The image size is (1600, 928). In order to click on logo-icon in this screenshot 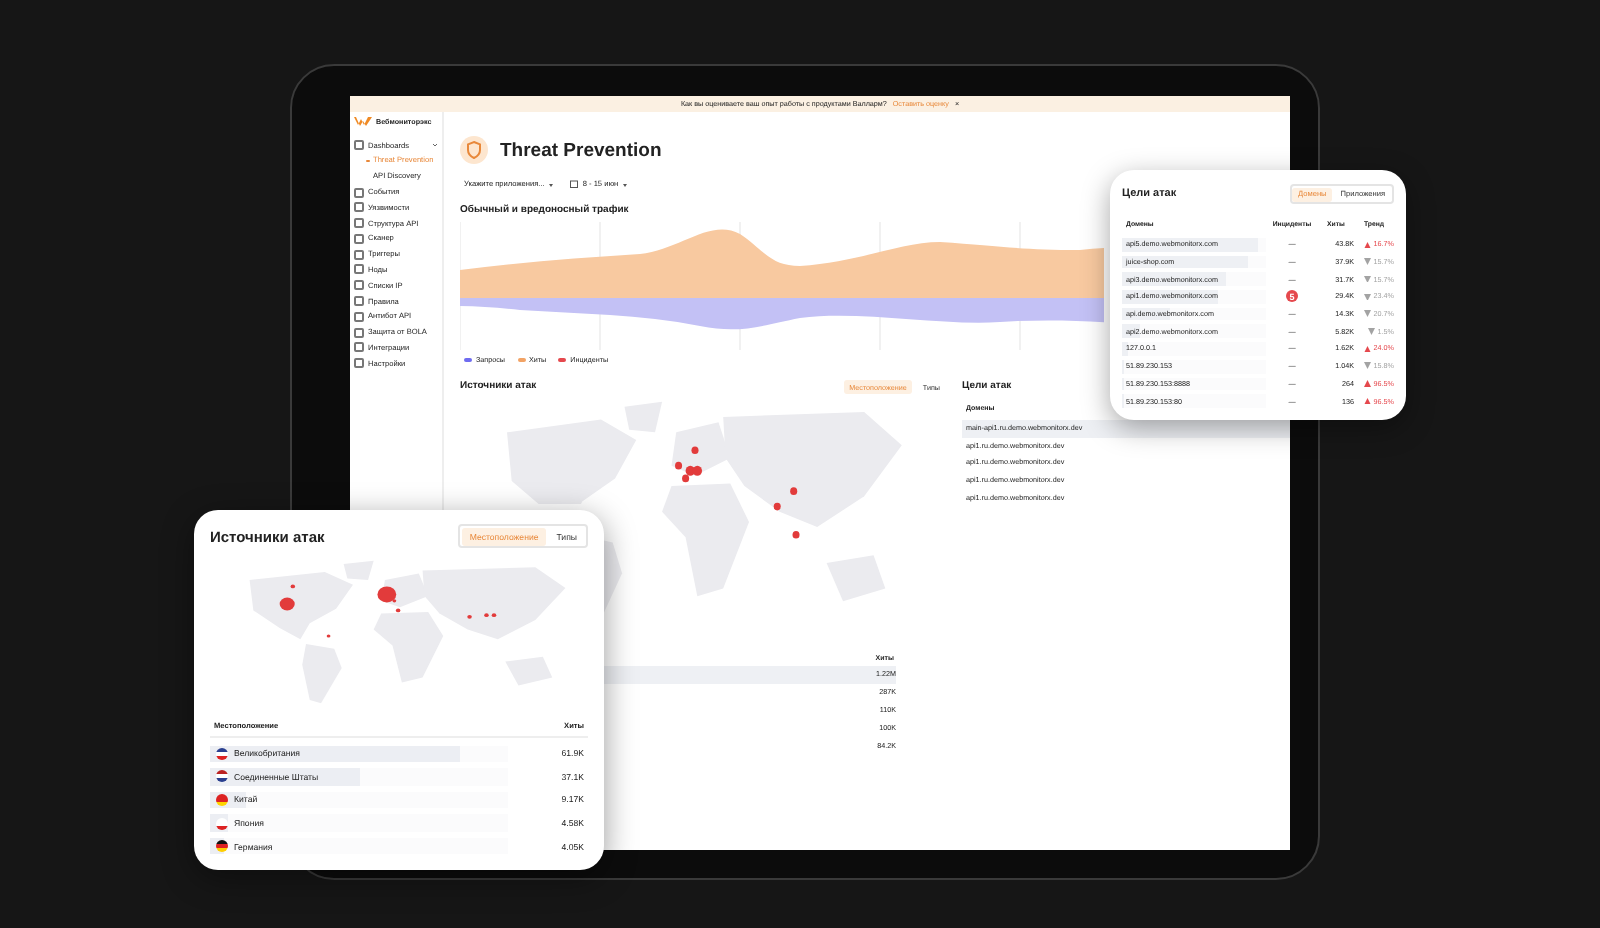, I will do `click(363, 121)`.